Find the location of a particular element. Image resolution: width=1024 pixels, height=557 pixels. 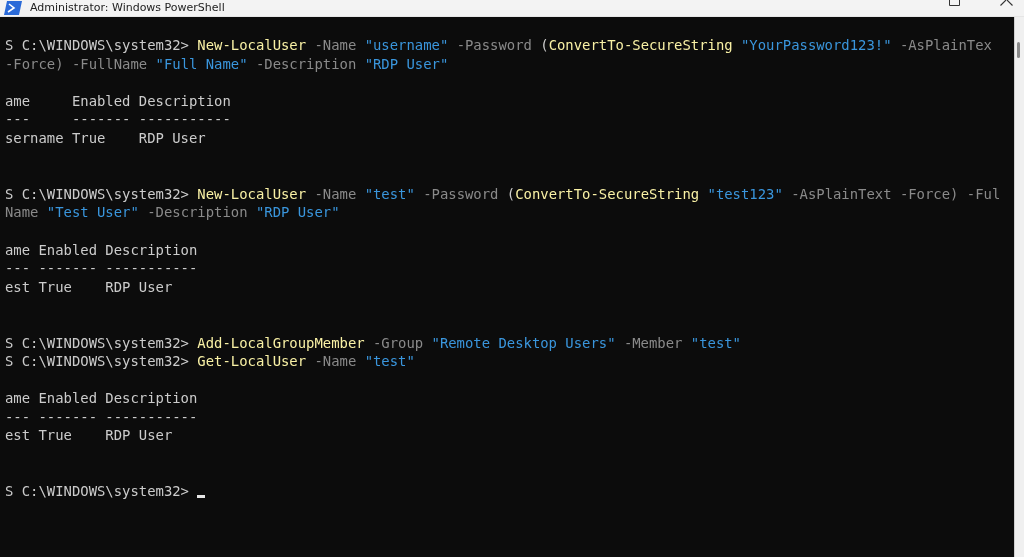

maximize-icon is located at coordinates (954, 3).